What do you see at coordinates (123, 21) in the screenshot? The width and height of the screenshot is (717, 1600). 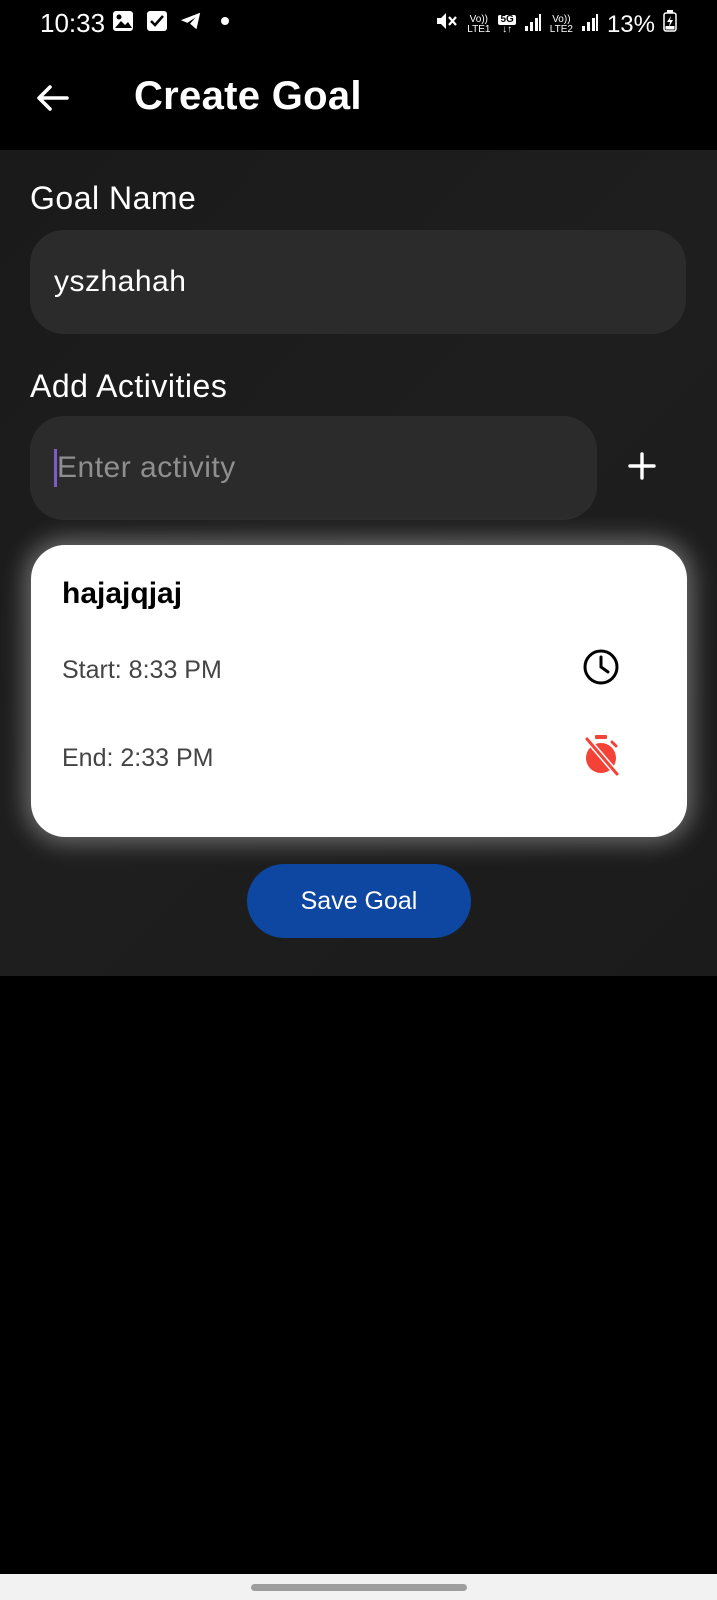 I see `gallery-icon` at bounding box center [123, 21].